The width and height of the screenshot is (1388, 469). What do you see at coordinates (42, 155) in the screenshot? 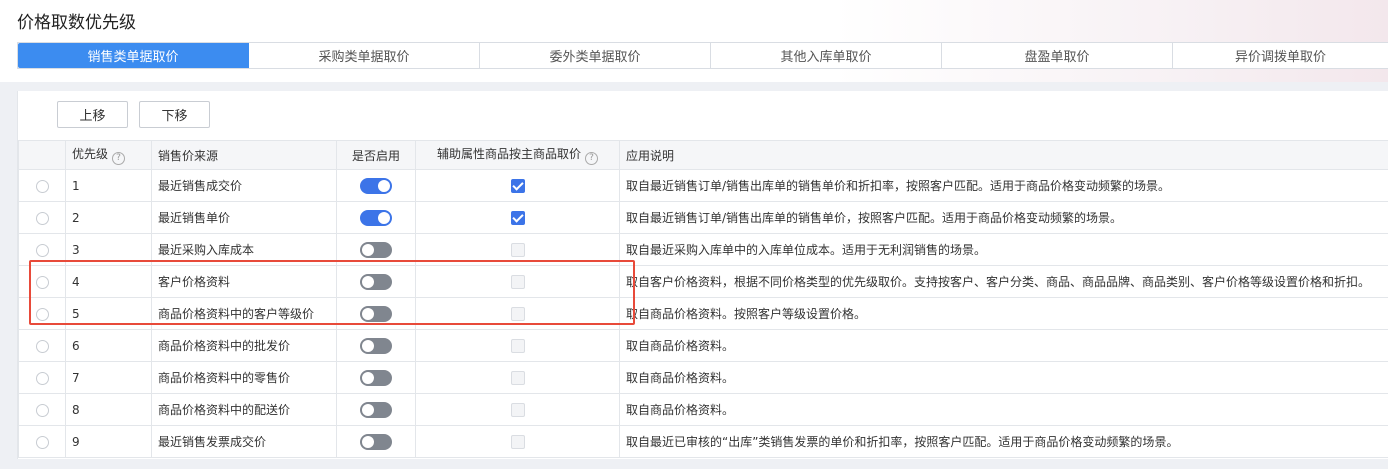
I see `header-select` at bounding box center [42, 155].